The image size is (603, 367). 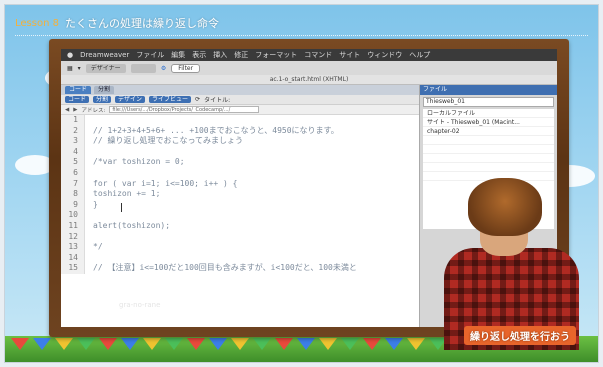 I want to click on code-line: 3 // 繰り返し処理でおこなってみましょう, so click(x=240, y=141).